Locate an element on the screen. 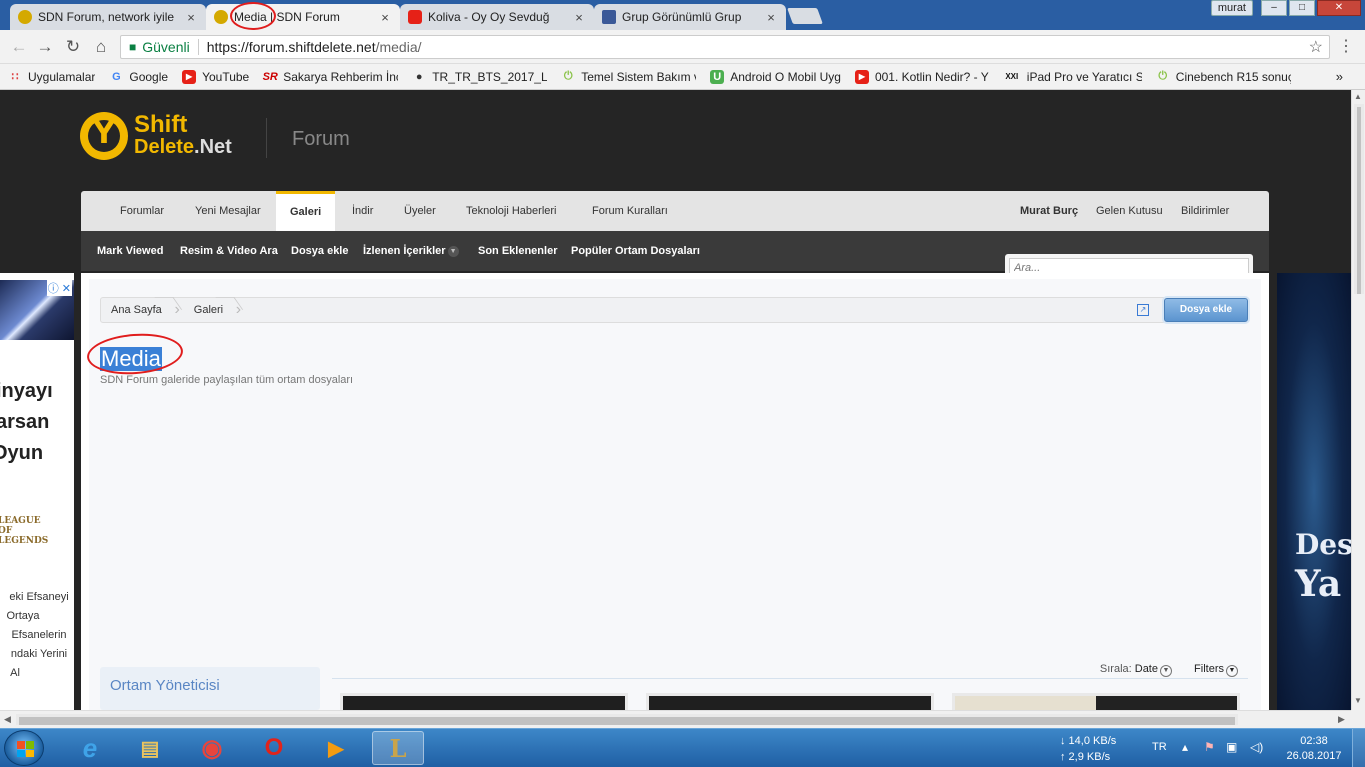 The height and width of the screenshot is (767, 1365). chrome-menu-icon: ⋮ is located at coordinates (1346, 46).